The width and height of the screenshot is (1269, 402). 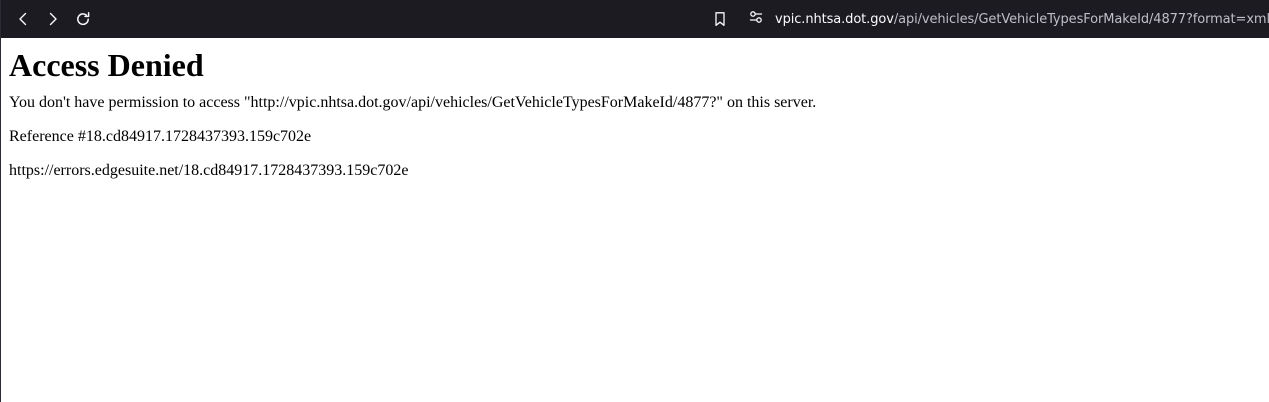 I want to click on reload-icon, so click(x=83, y=19).